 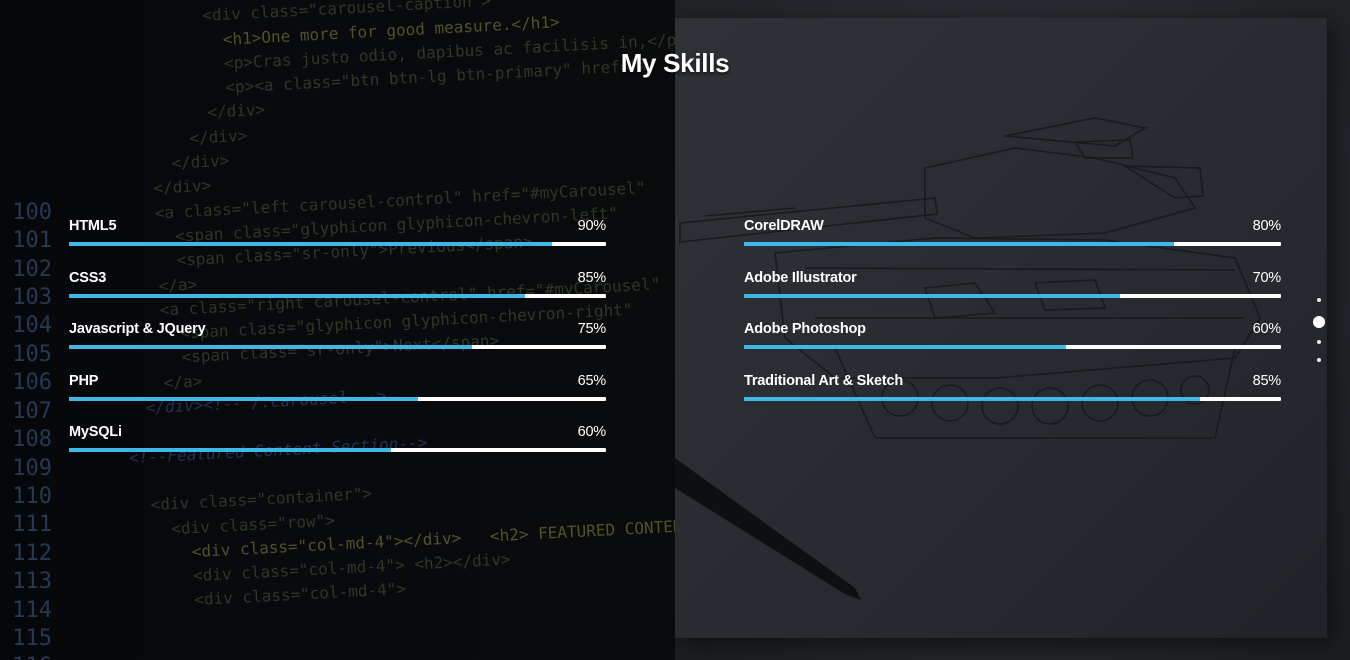 What do you see at coordinates (1267, 226) in the screenshot?
I see `skill-percent-label: 80%` at bounding box center [1267, 226].